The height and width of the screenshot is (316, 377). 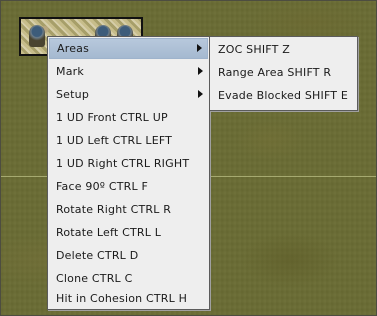 What do you see at coordinates (123, 163) in the screenshot?
I see `menu-item-label: 1 UD Right CTRL RIGHT` at bounding box center [123, 163].